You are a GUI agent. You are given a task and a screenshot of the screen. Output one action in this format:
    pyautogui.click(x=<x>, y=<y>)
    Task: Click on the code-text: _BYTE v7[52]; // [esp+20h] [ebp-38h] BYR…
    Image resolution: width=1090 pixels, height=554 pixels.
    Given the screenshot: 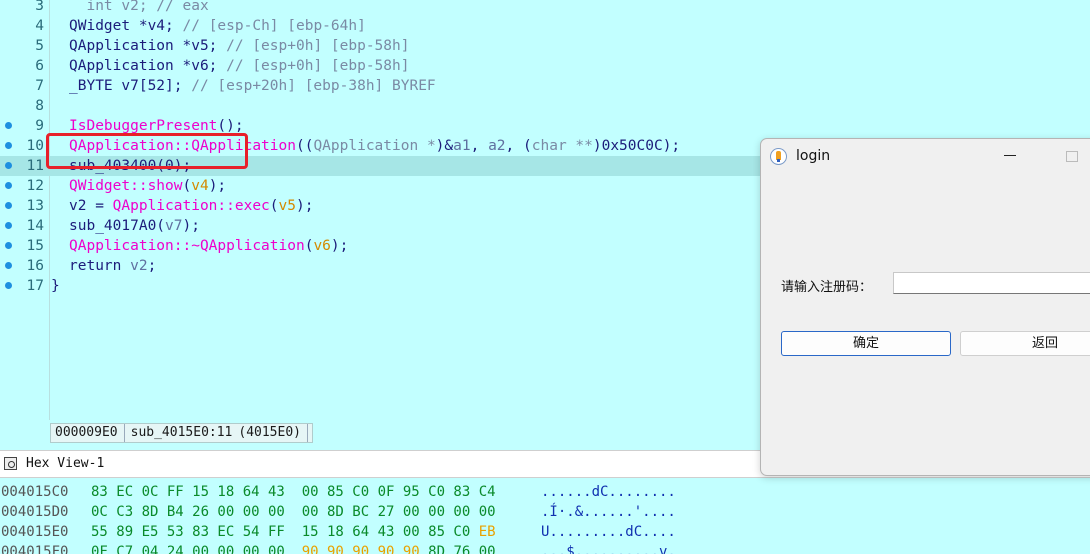 What is the action you would take?
    pyautogui.click(x=252, y=86)
    